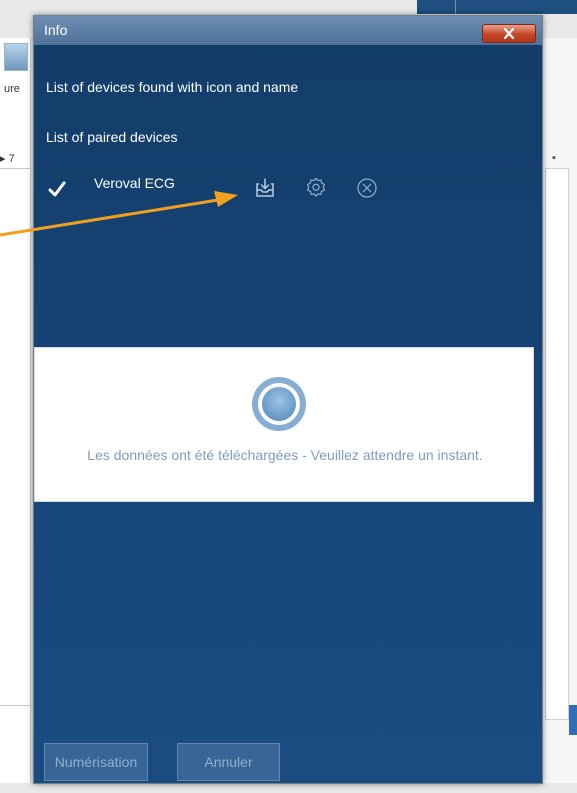  What do you see at coordinates (7, 159) in the screenshot?
I see `background-text: ▸ 7` at bounding box center [7, 159].